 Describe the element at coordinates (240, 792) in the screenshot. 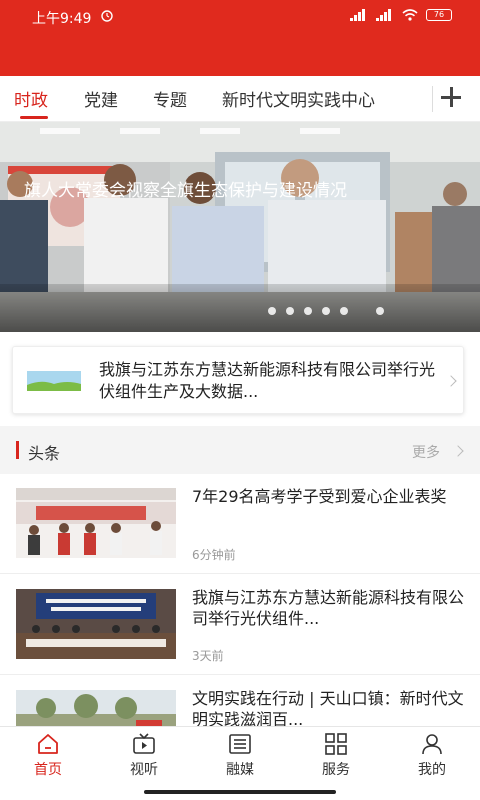

I see `home-indicator` at that location.